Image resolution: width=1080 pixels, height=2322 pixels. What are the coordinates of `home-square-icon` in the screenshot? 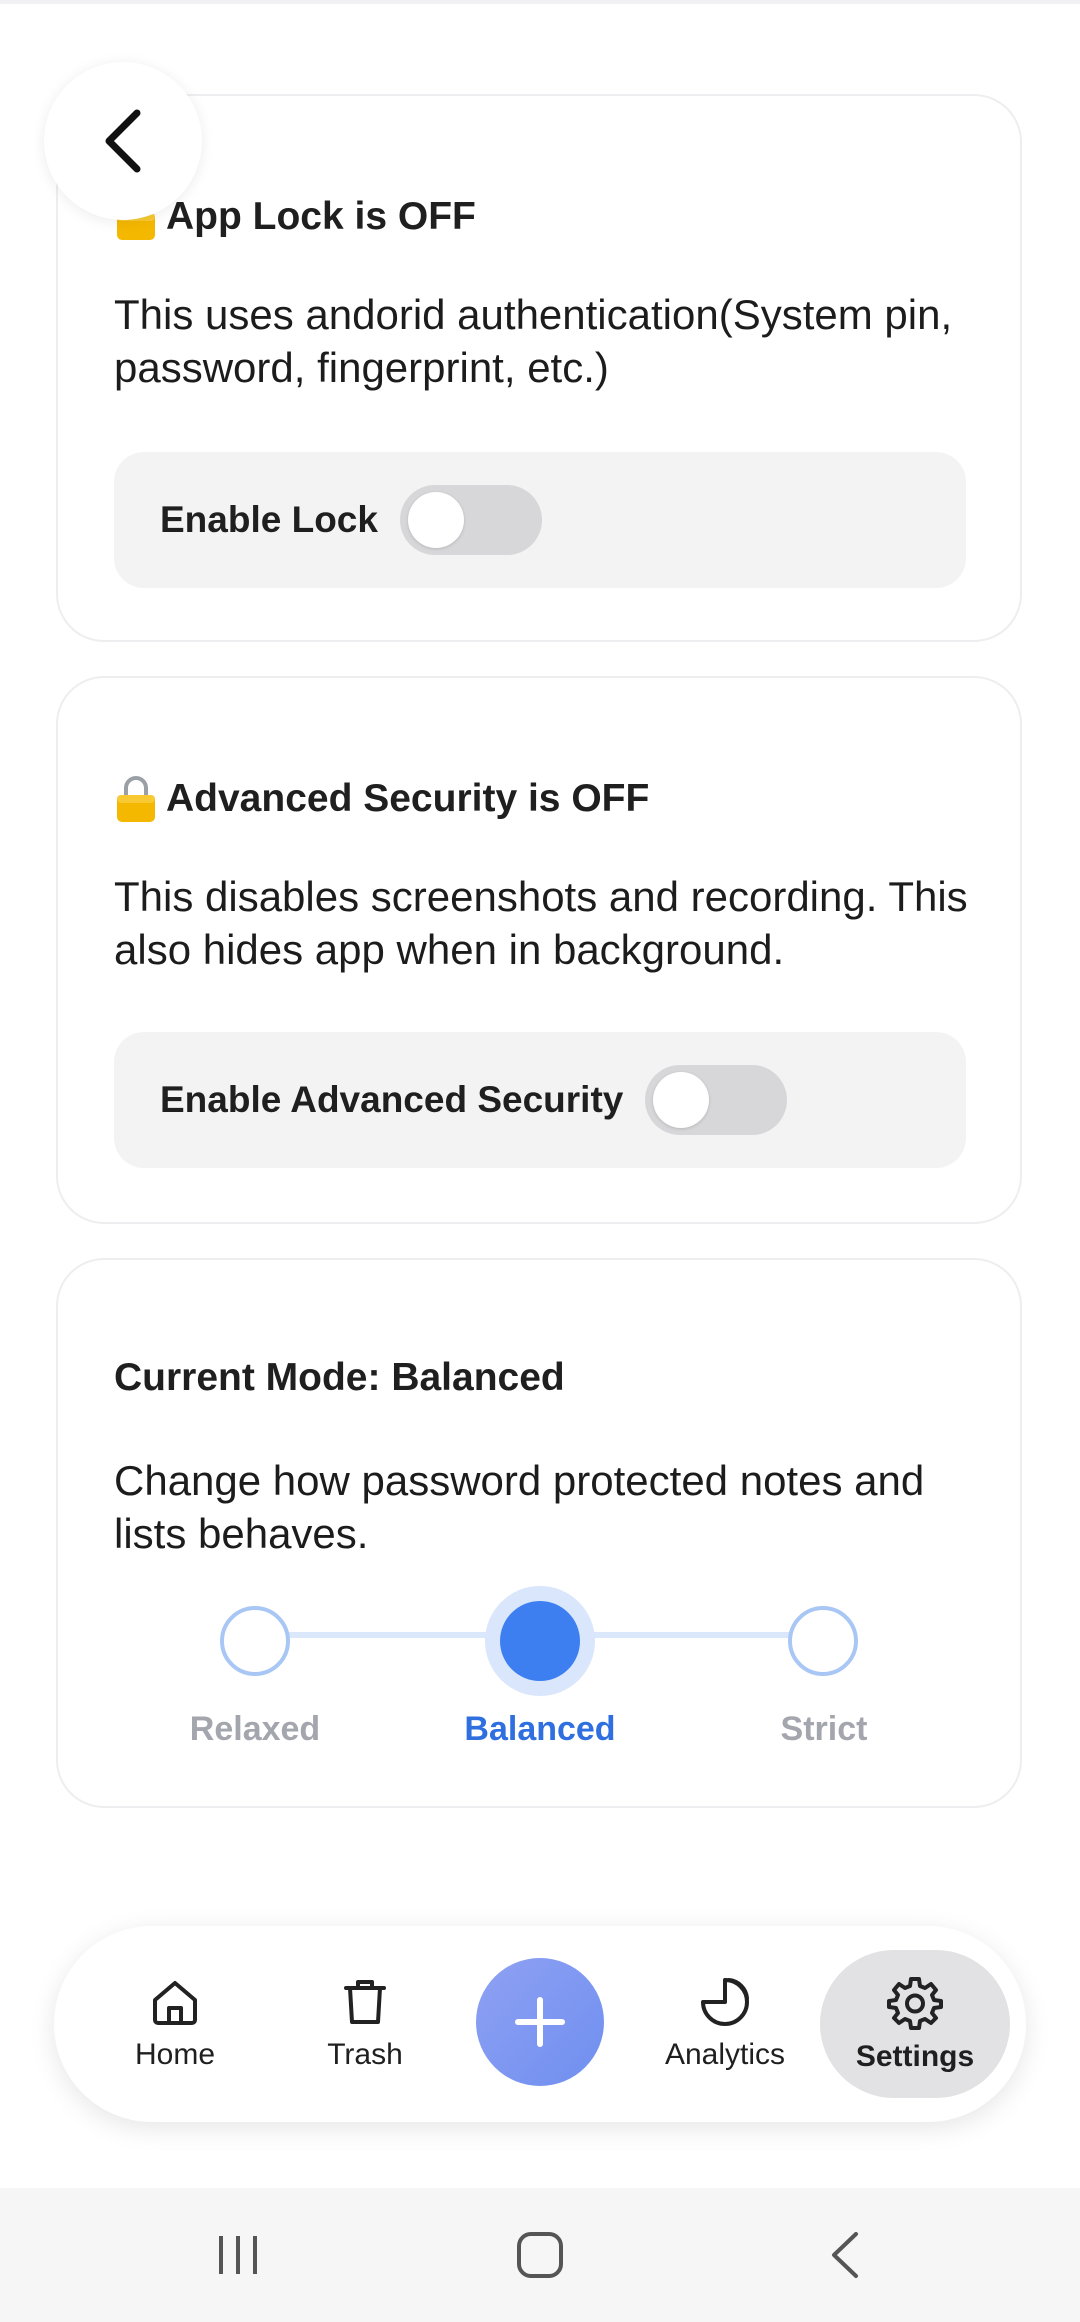 It's located at (540, 2255).